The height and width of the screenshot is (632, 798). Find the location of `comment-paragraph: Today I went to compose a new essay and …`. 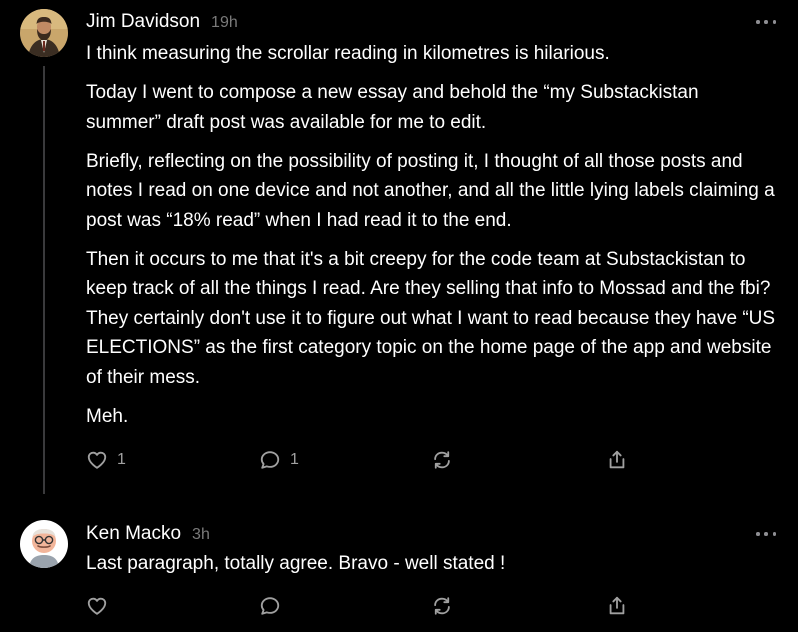

comment-paragraph: Today I went to compose a new essay and … is located at coordinates (392, 107).